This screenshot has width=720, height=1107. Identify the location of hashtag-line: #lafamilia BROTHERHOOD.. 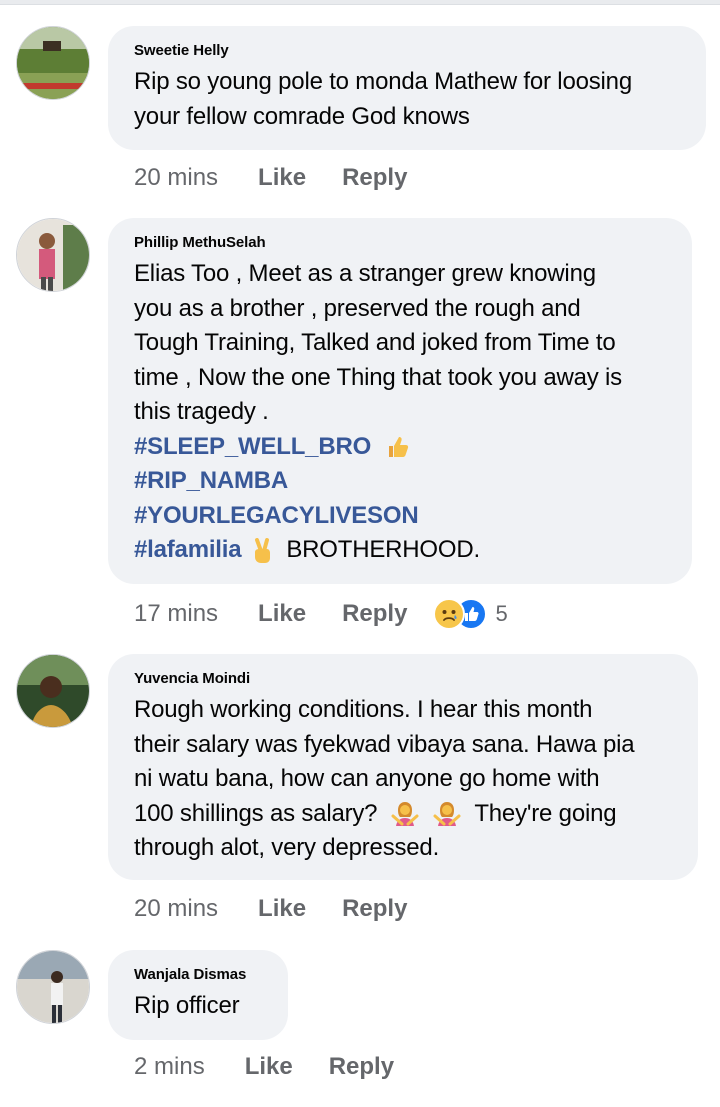
(400, 550).